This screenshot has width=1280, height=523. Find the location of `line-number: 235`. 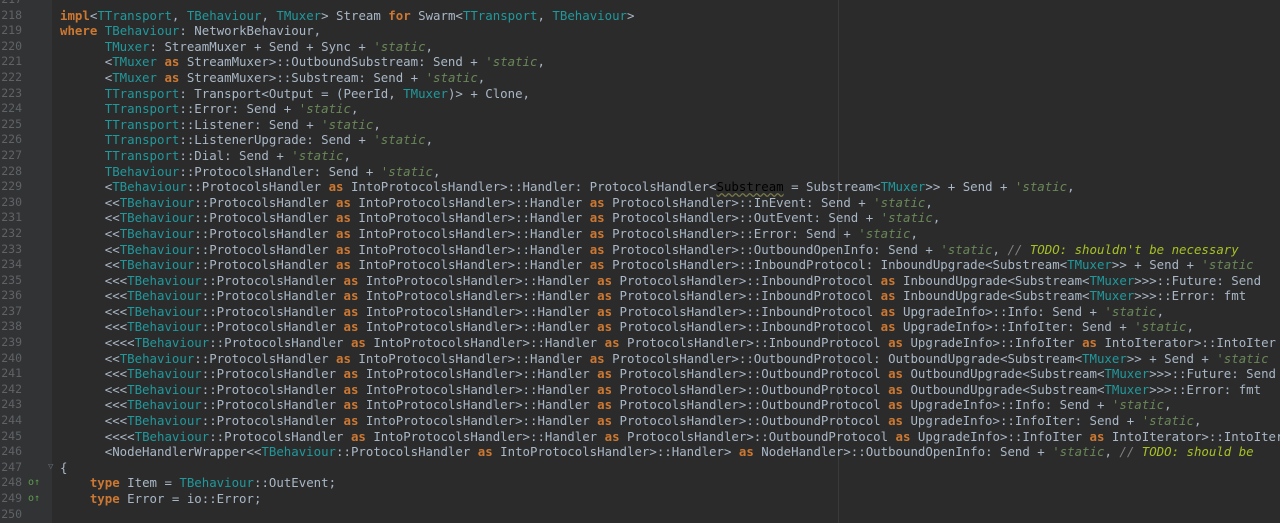

line-number: 235 is located at coordinates (11, 281).